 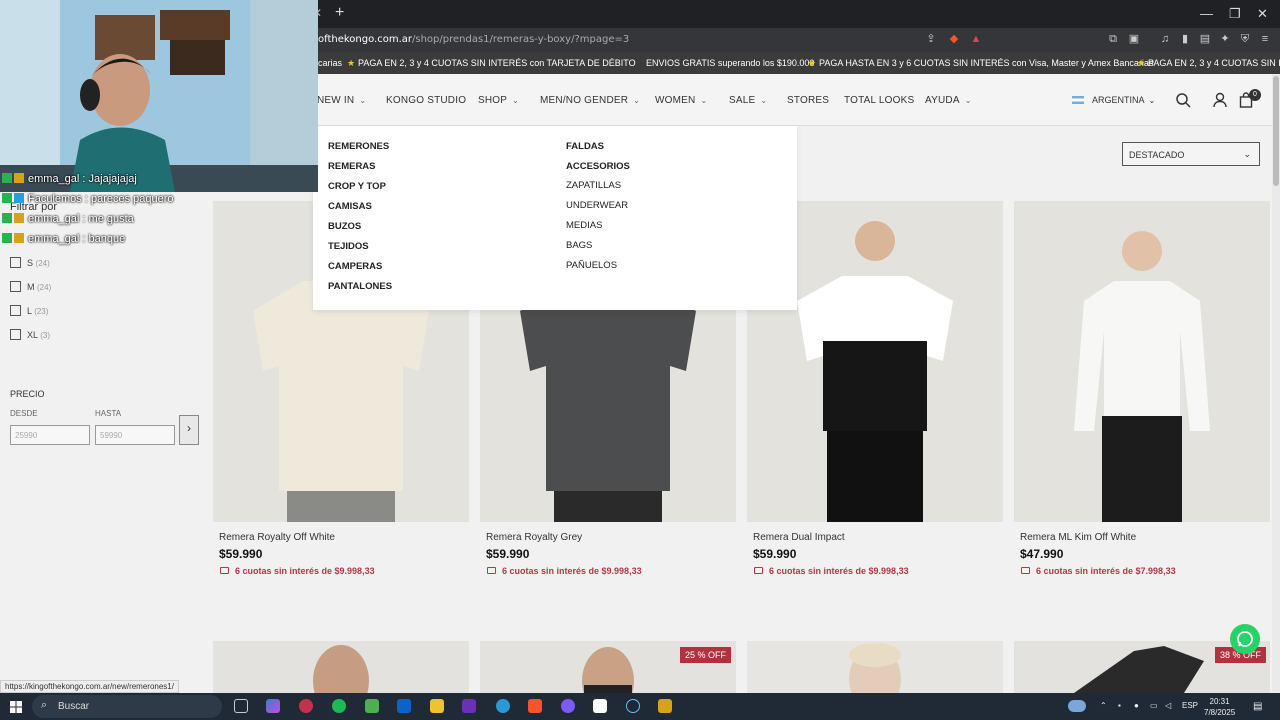 I want to click on menu-icon: ≡, so click(x=1265, y=39).